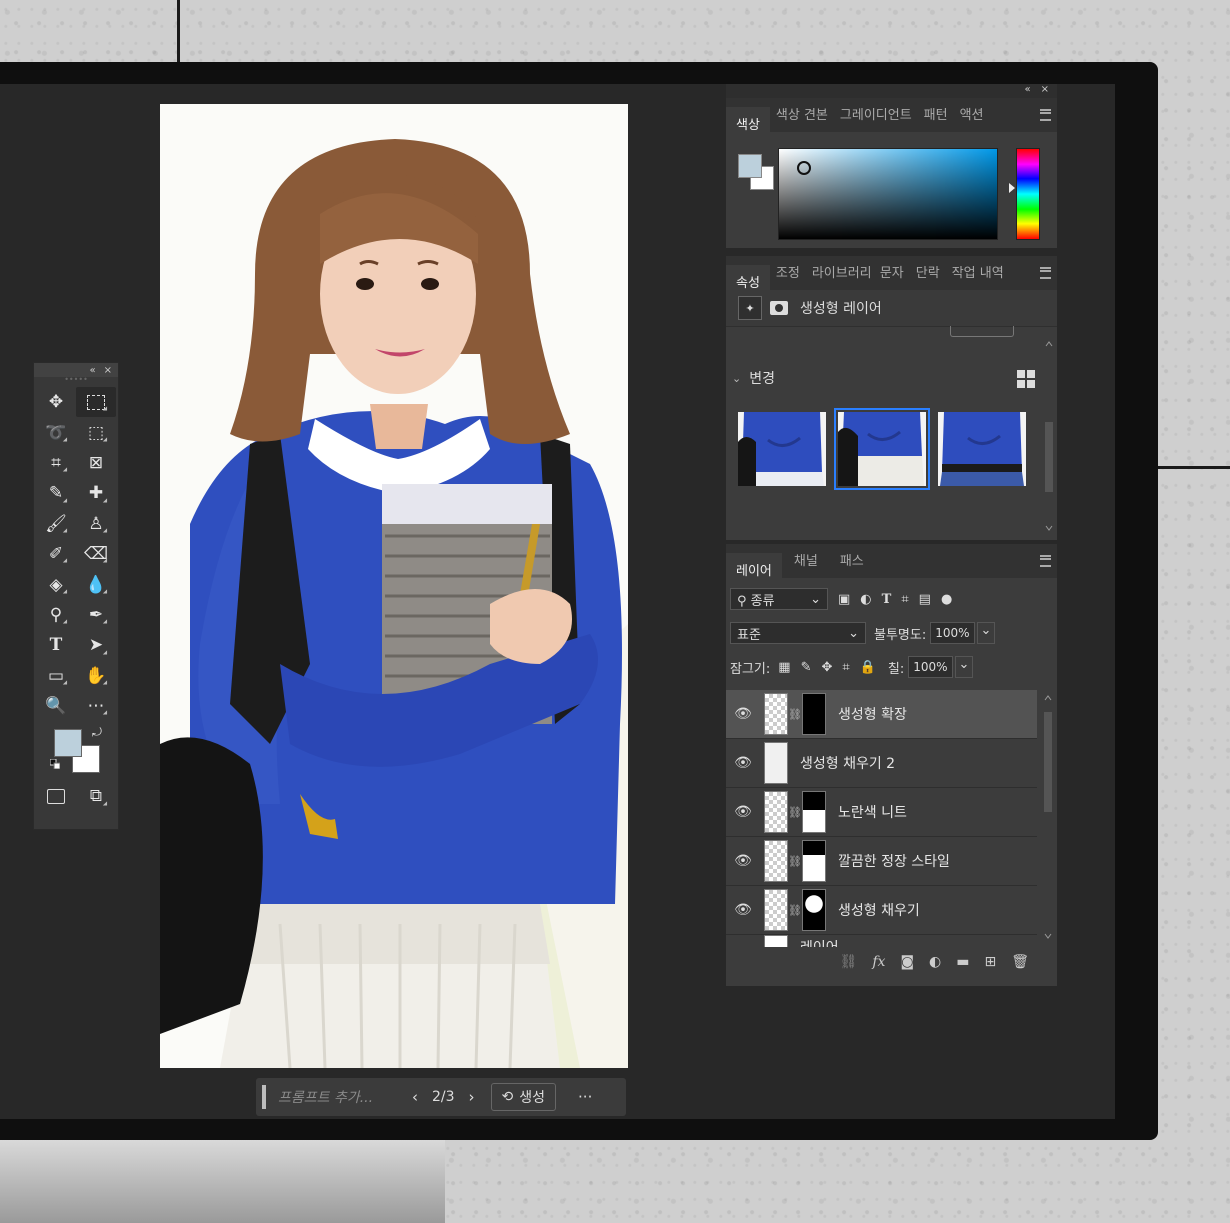  What do you see at coordinates (748, 119) in the screenshot?
I see `tab-color: 색상` at bounding box center [748, 119].